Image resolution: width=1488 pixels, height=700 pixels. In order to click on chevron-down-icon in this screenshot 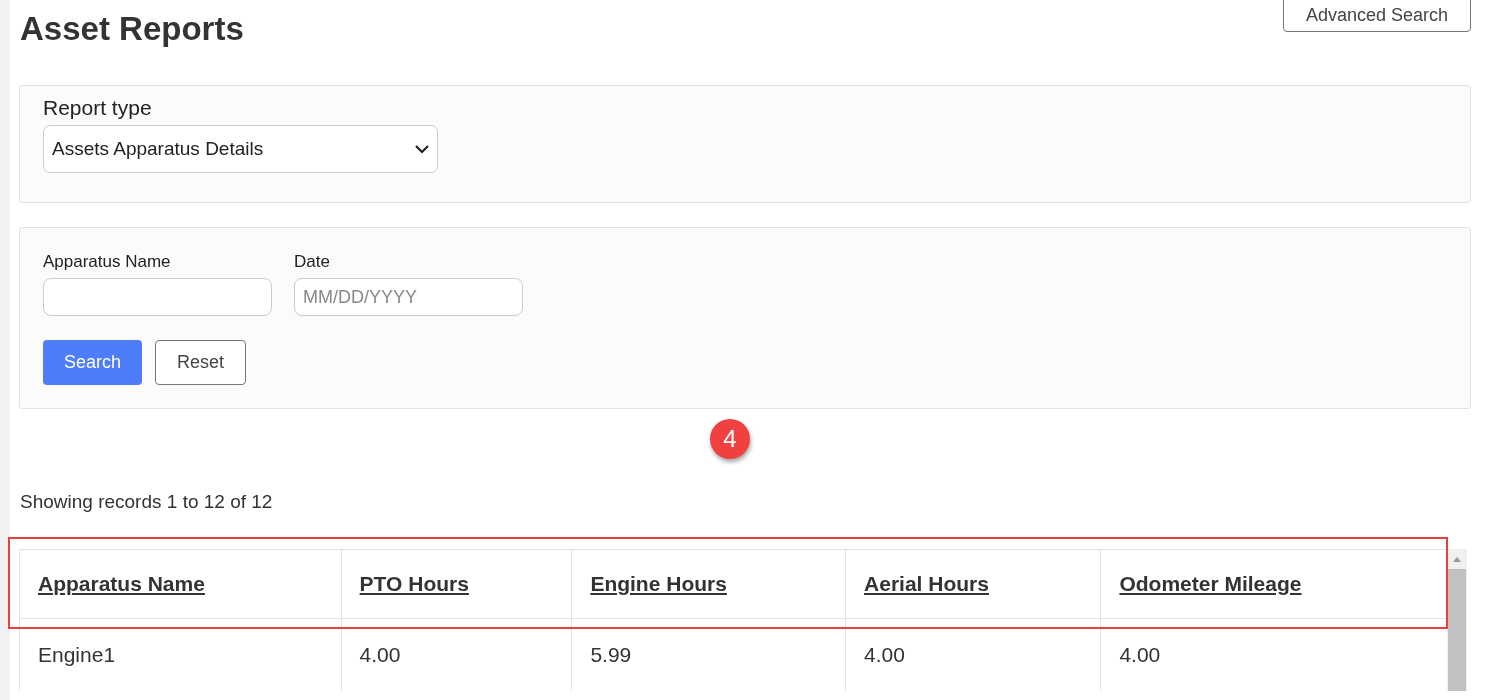, I will do `click(422, 149)`.